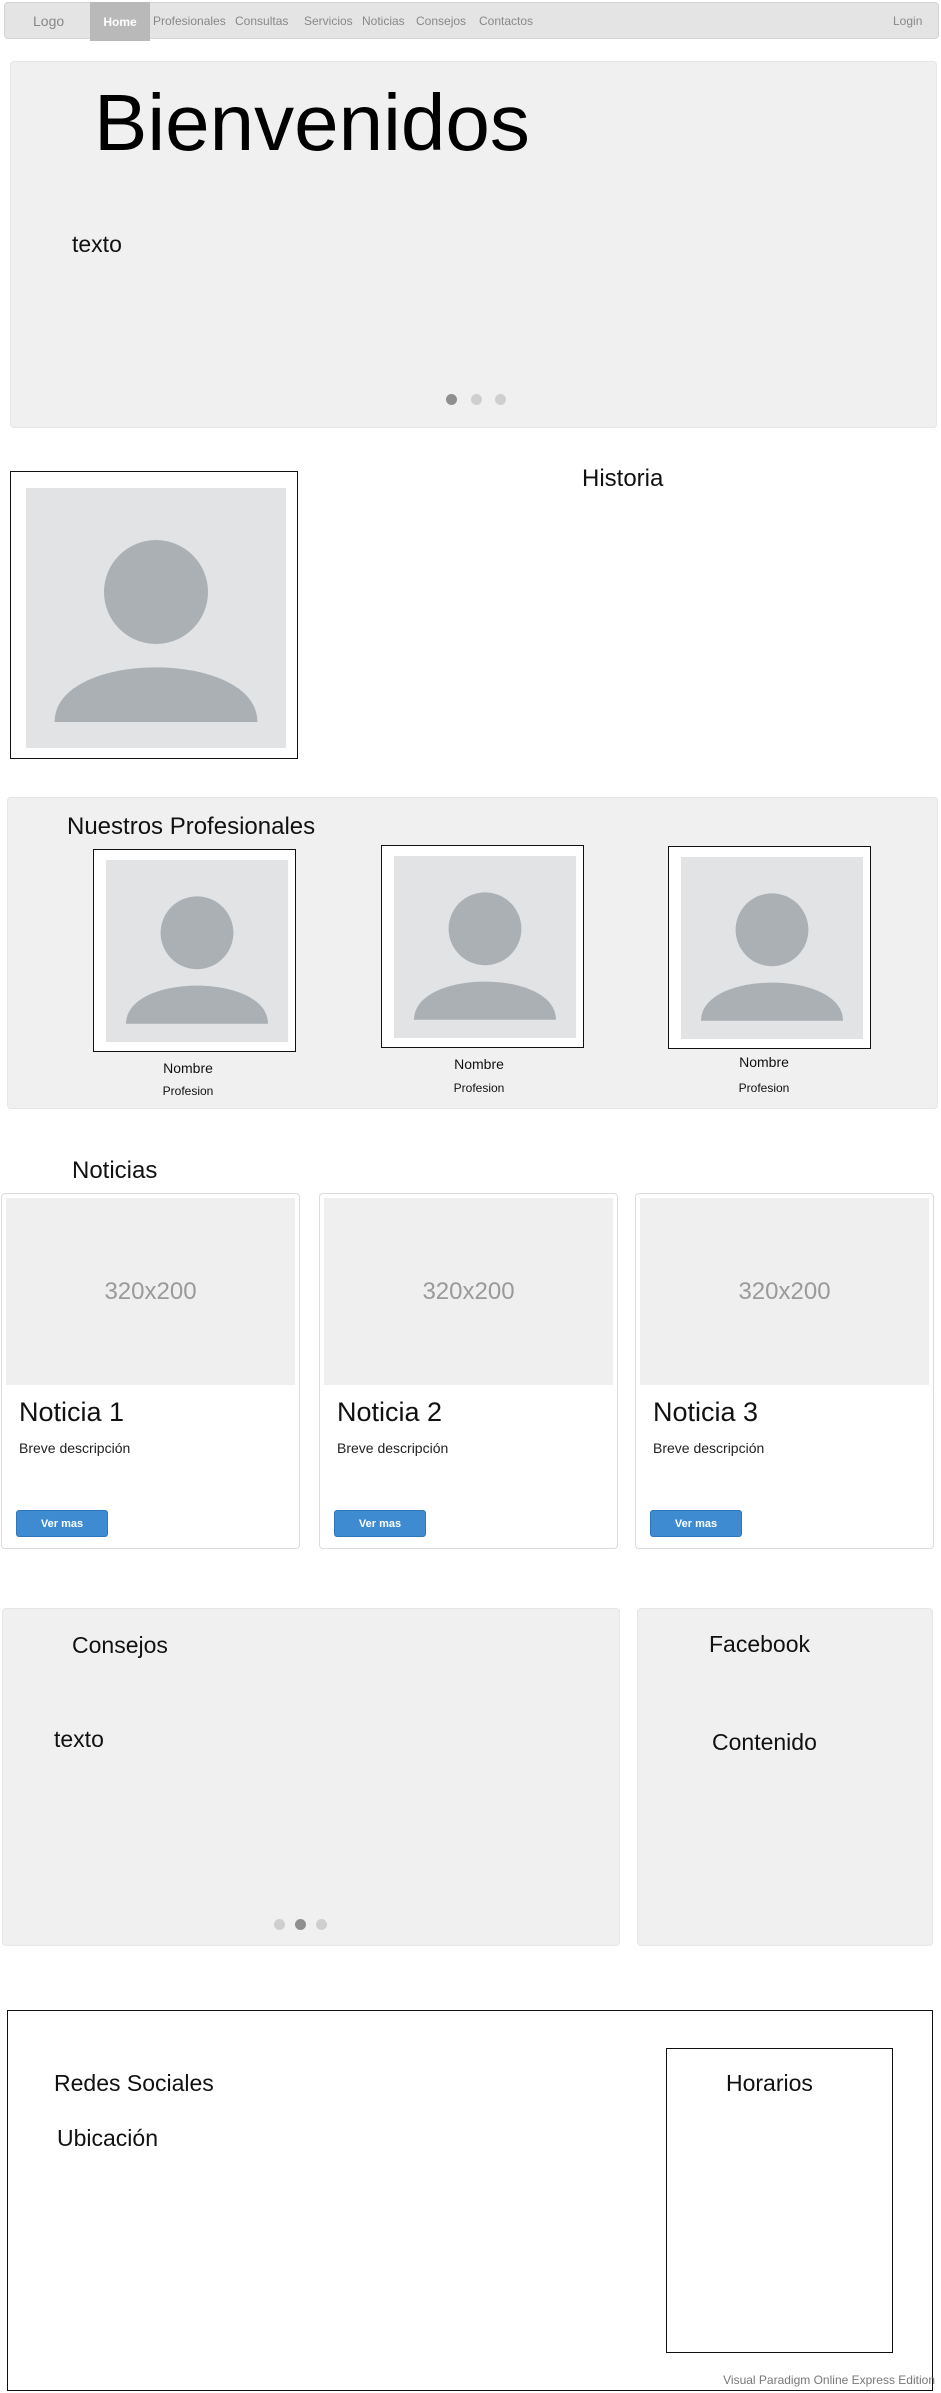 The image size is (941, 2393). Describe the element at coordinates (764, 1742) in the screenshot. I see `facebook-content: Contenido` at that location.